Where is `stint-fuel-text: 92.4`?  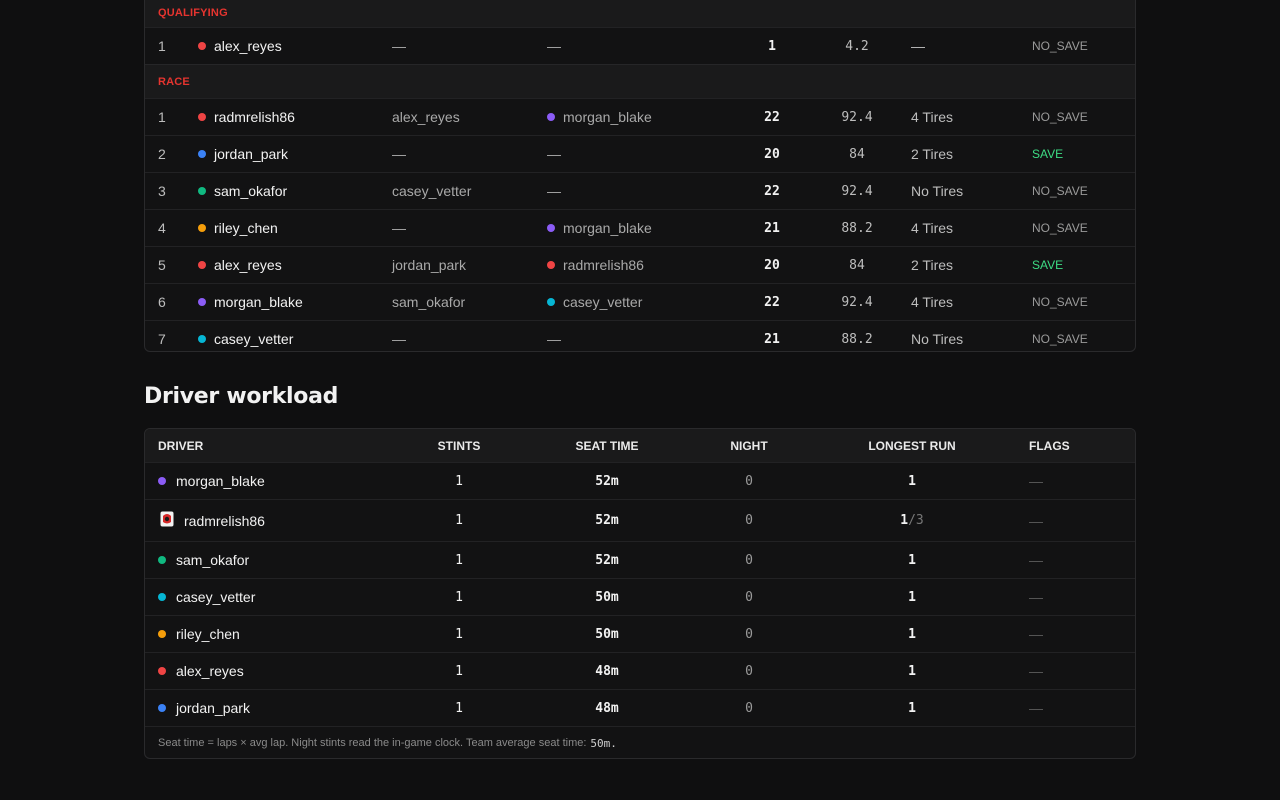
stint-fuel-text: 92.4 is located at coordinates (857, 117).